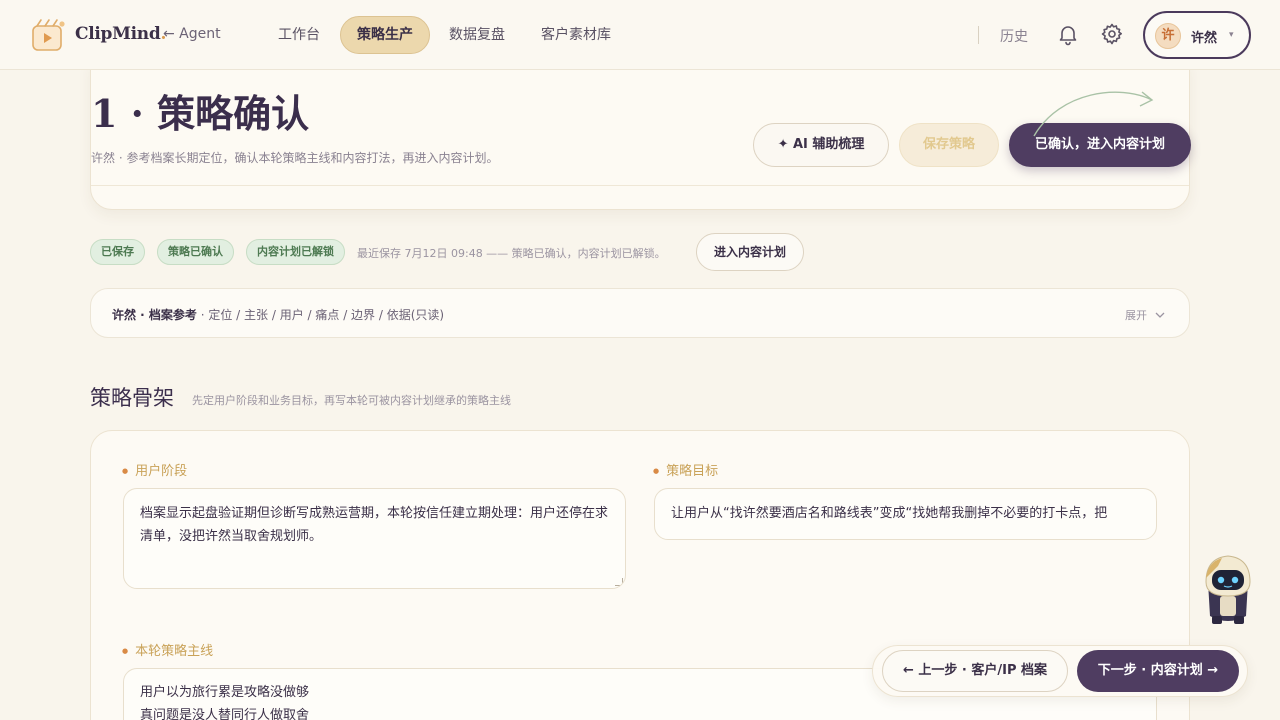  Describe the element at coordinates (949, 145) in the screenshot. I see `save-strategy-button: 保存策略` at that location.